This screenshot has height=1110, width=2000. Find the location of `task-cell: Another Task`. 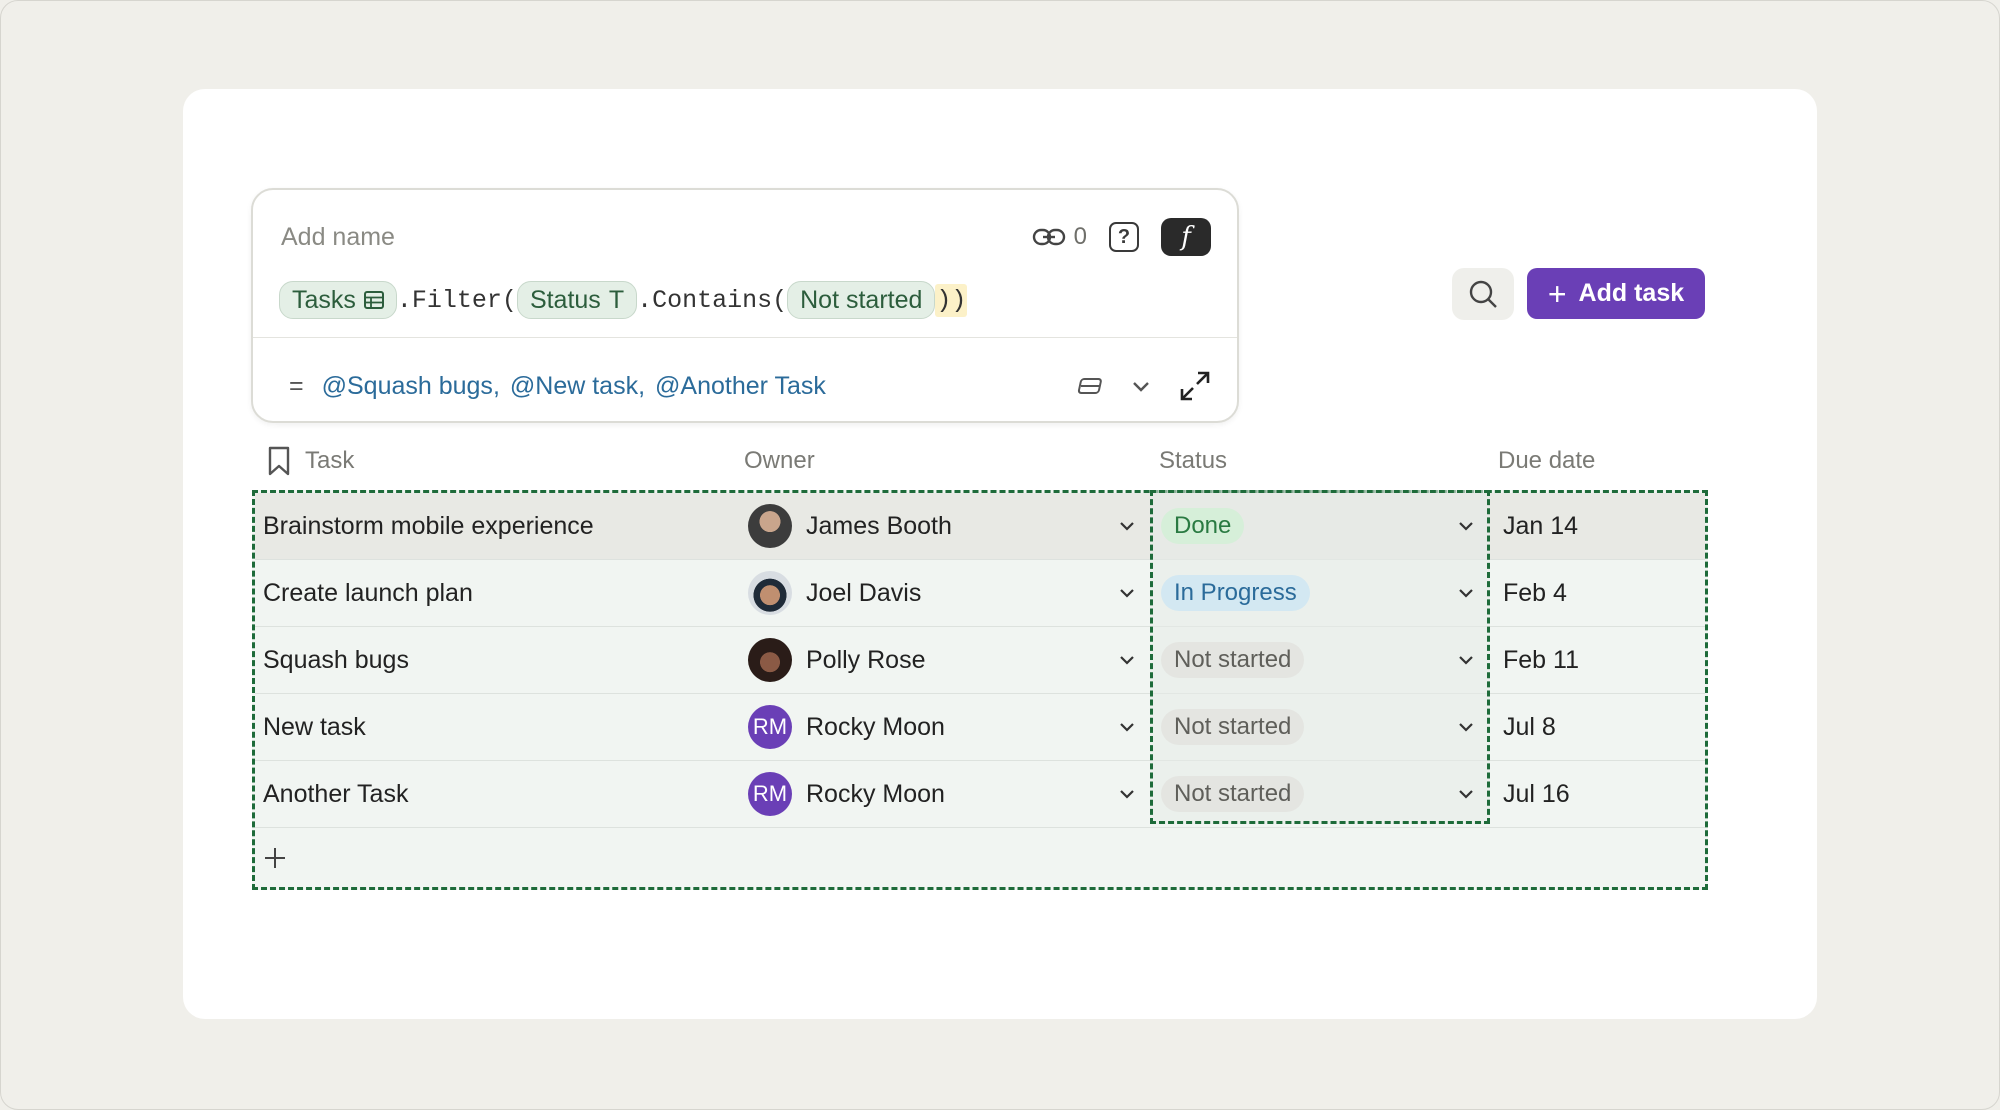

task-cell: Another Task is located at coordinates (498, 794).